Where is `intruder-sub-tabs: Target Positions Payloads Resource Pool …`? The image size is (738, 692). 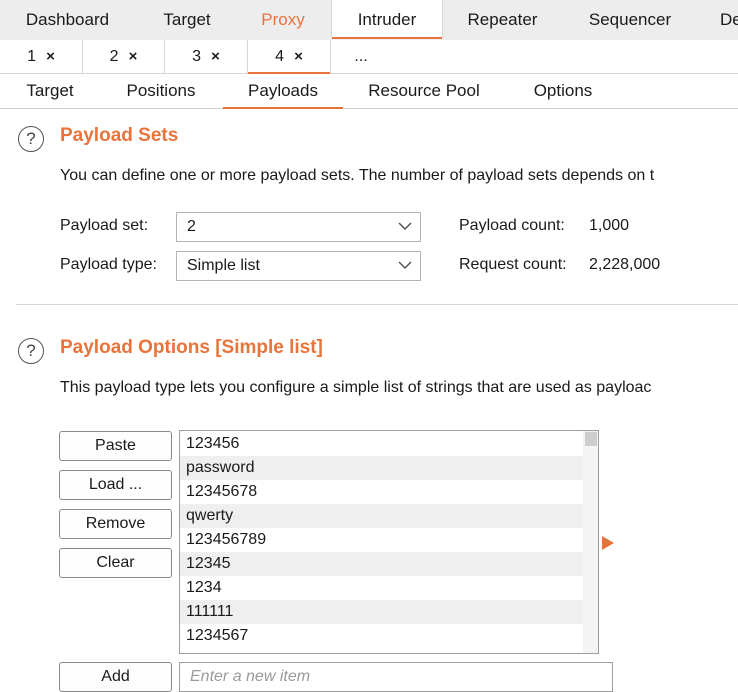
intruder-sub-tabs: Target Positions Payloads Resource Pool … is located at coordinates (369, 91).